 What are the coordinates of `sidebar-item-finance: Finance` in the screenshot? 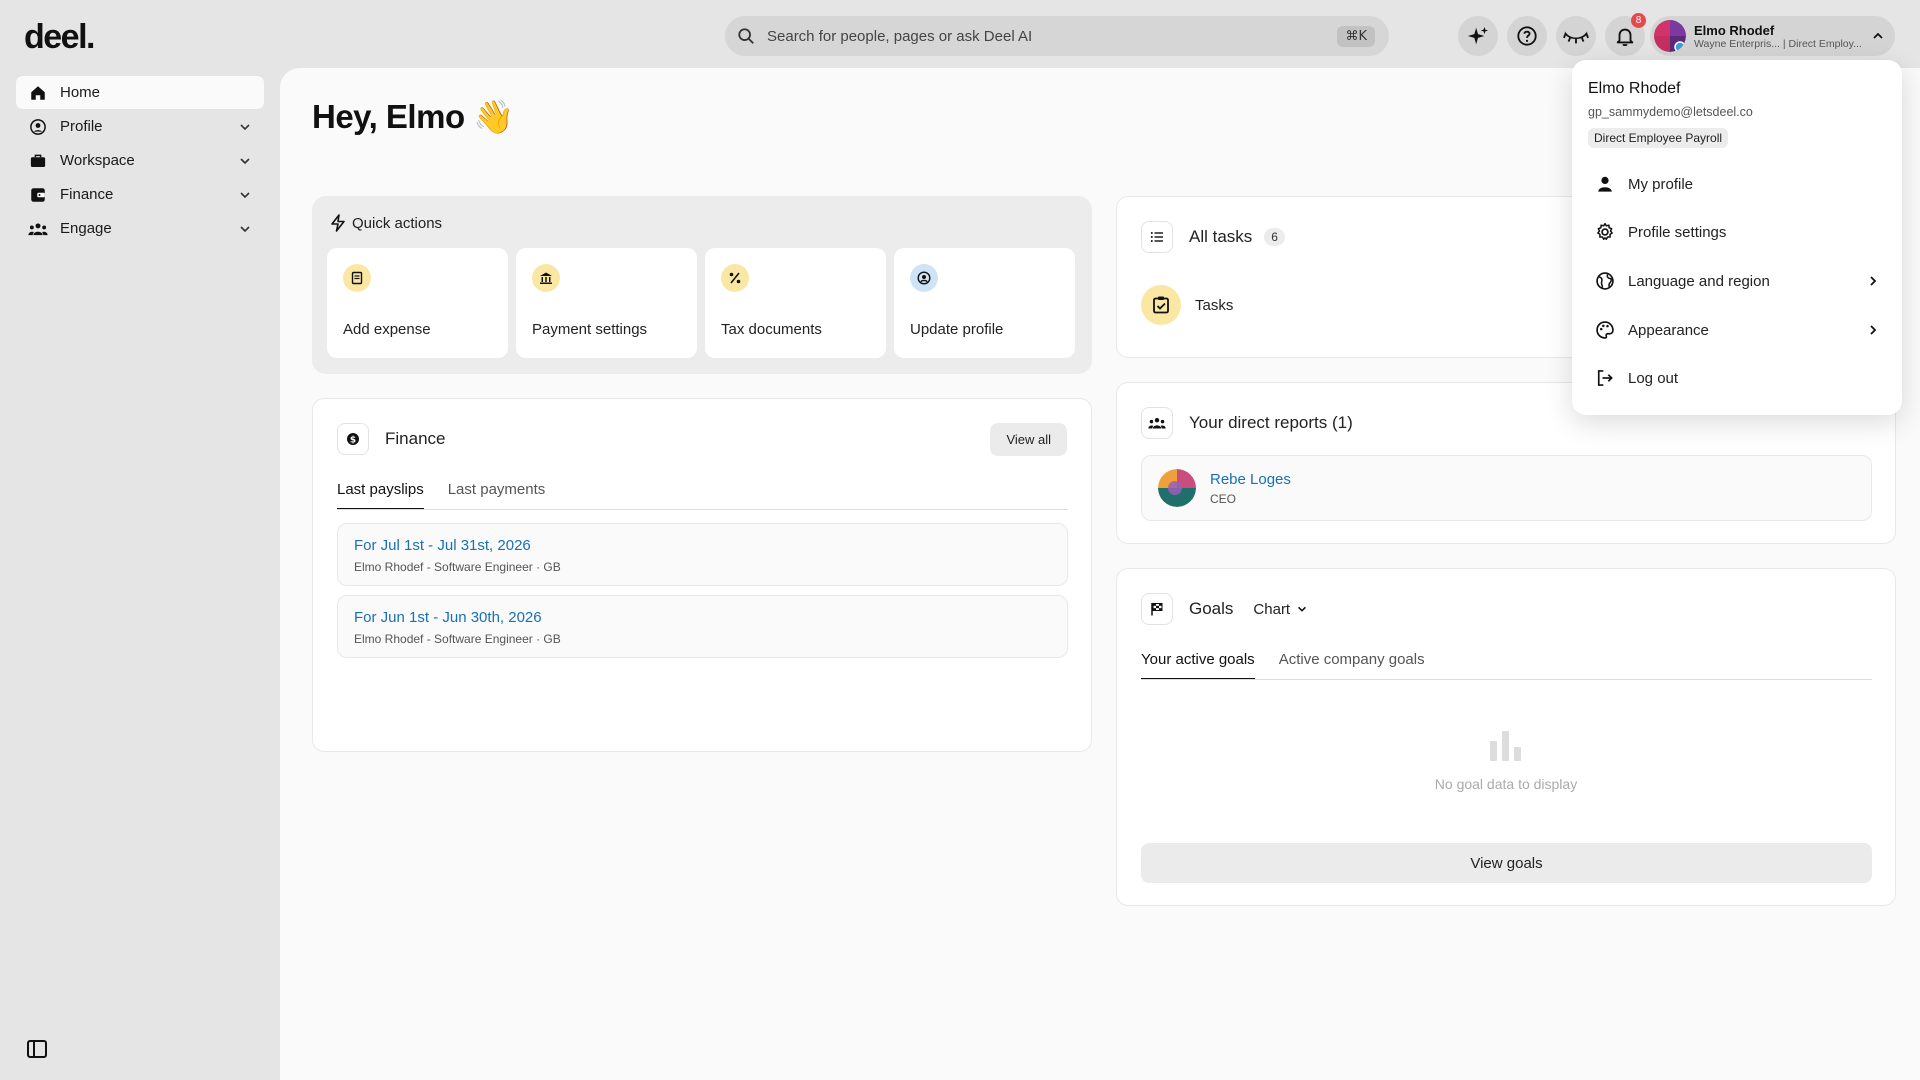 It's located at (140, 194).